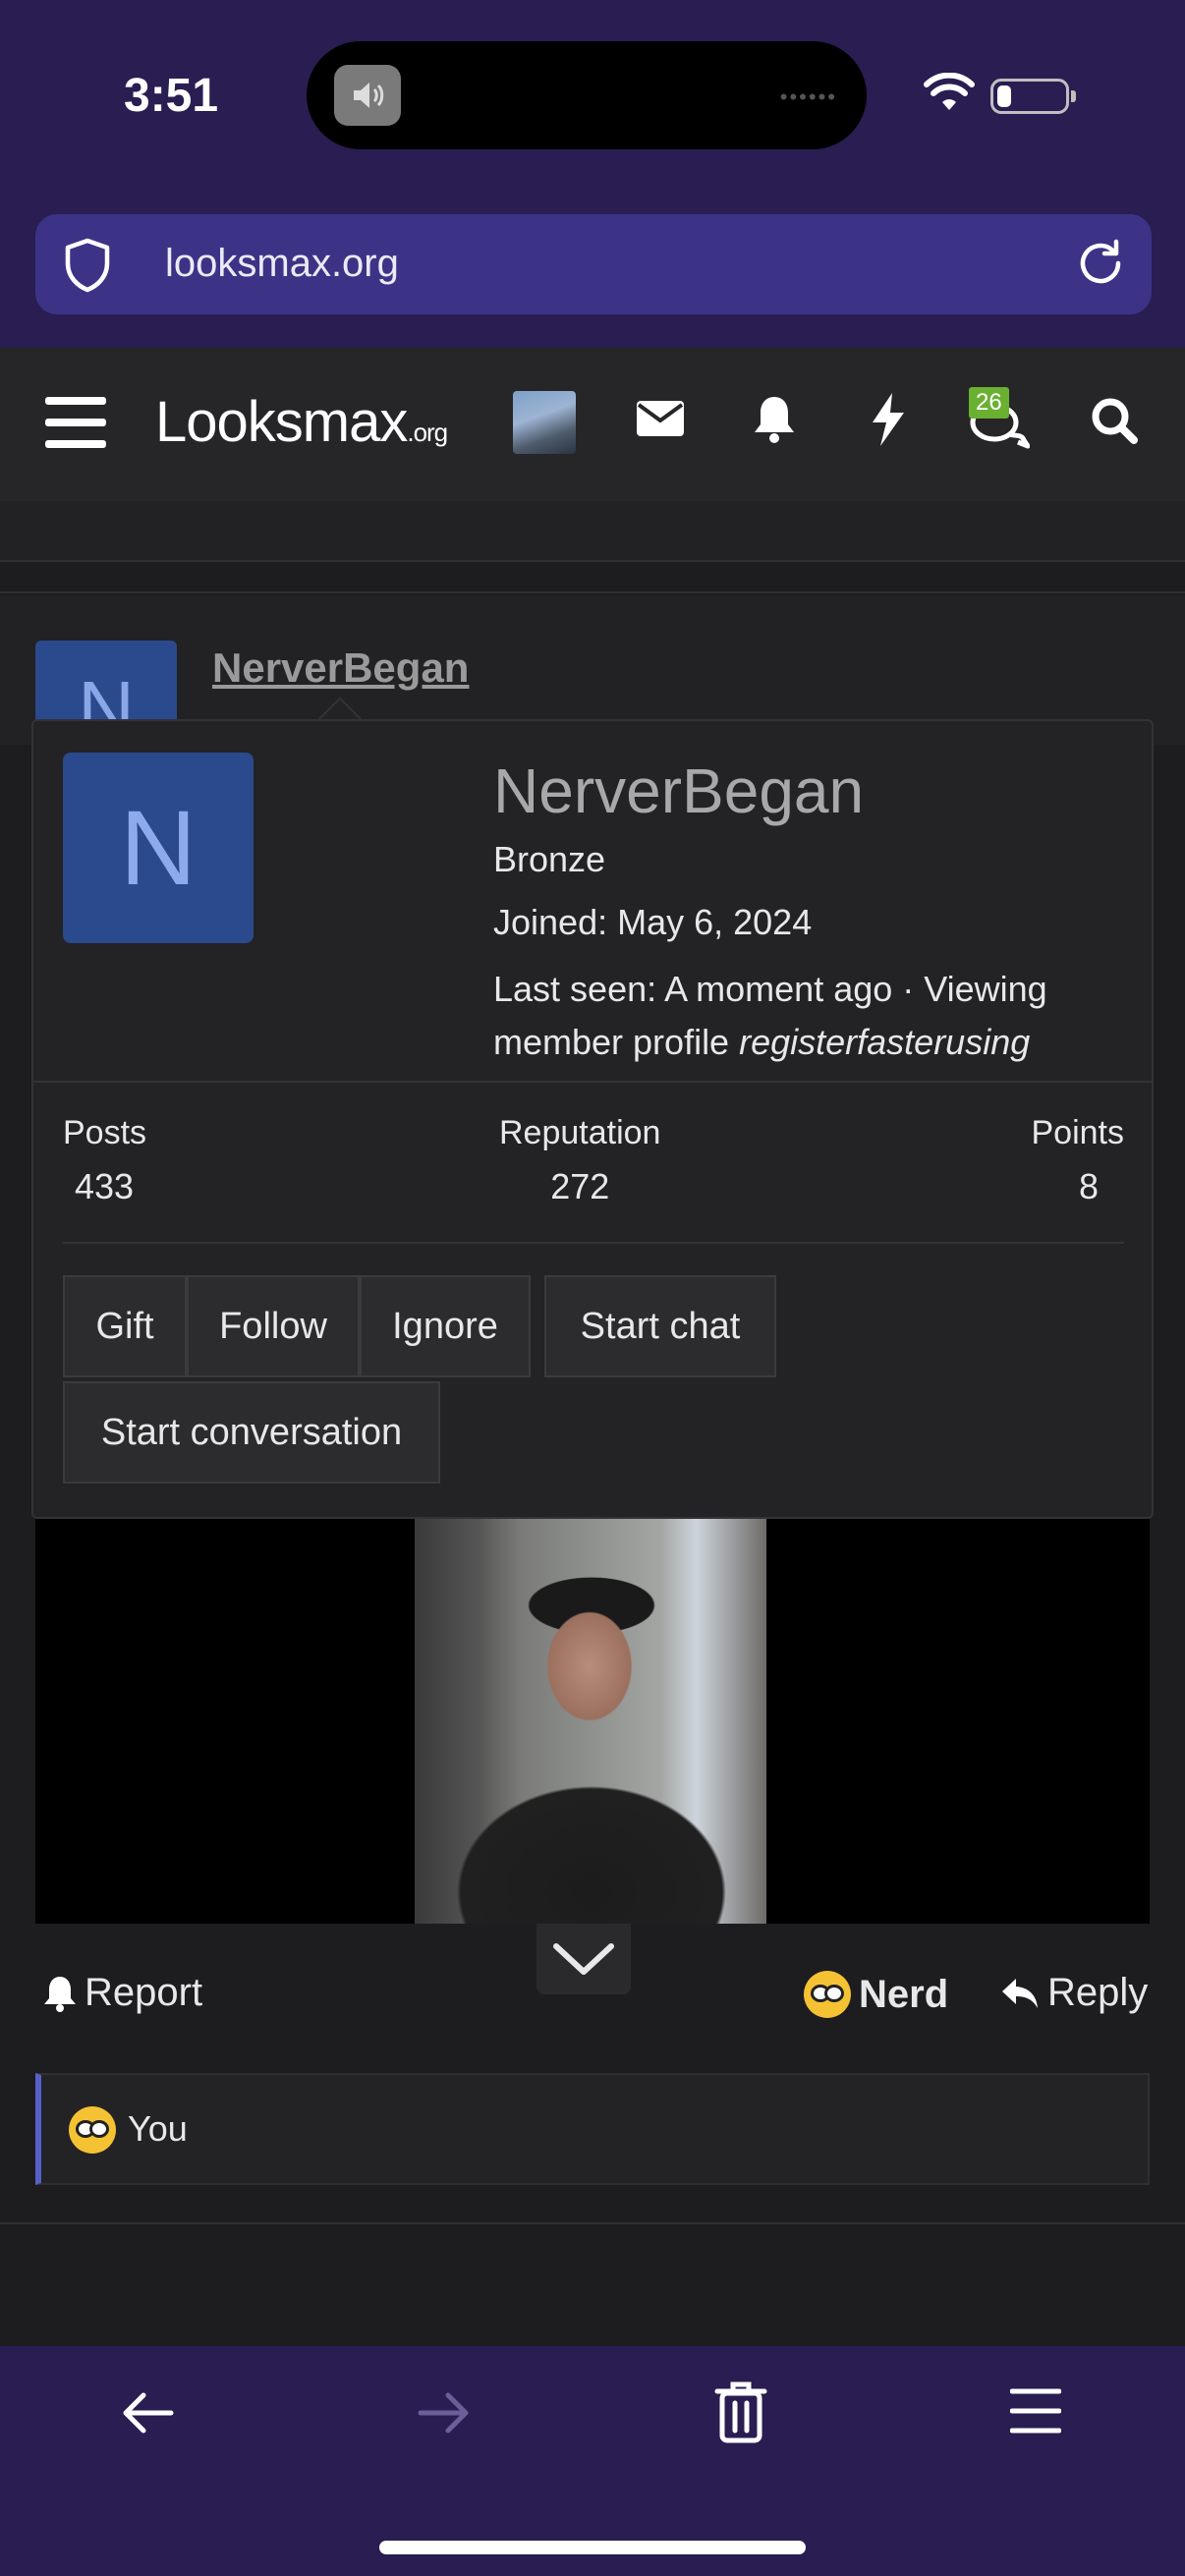  What do you see at coordinates (544, 422) in the screenshot?
I see `user-avatar` at bounding box center [544, 422].